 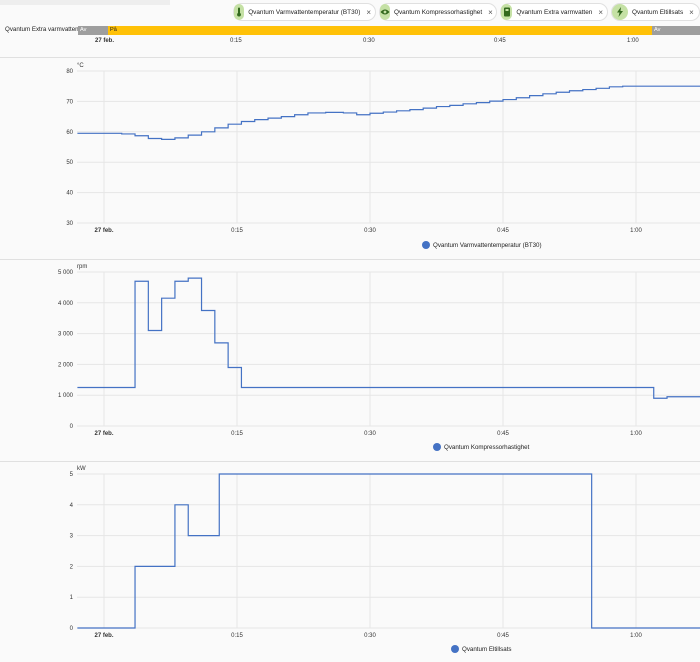 What do you see at coordinates (66, 365) in the screenshot?
I see `y-tick-label: 2 000` at bounding box center [66, 365].